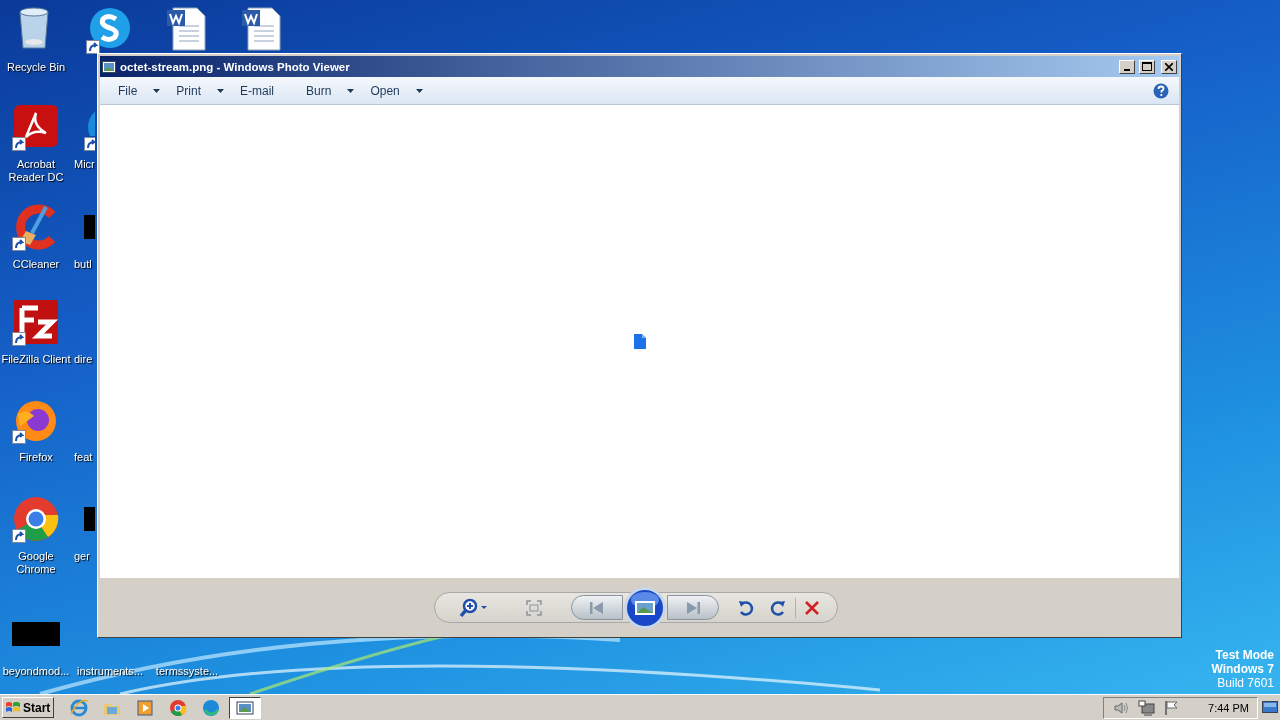 The width and height of the screenshot is (1280, 720). Describe the element at coordinates (109, 66) in the screenshot. I see `photo-viewer-icon` at that location.